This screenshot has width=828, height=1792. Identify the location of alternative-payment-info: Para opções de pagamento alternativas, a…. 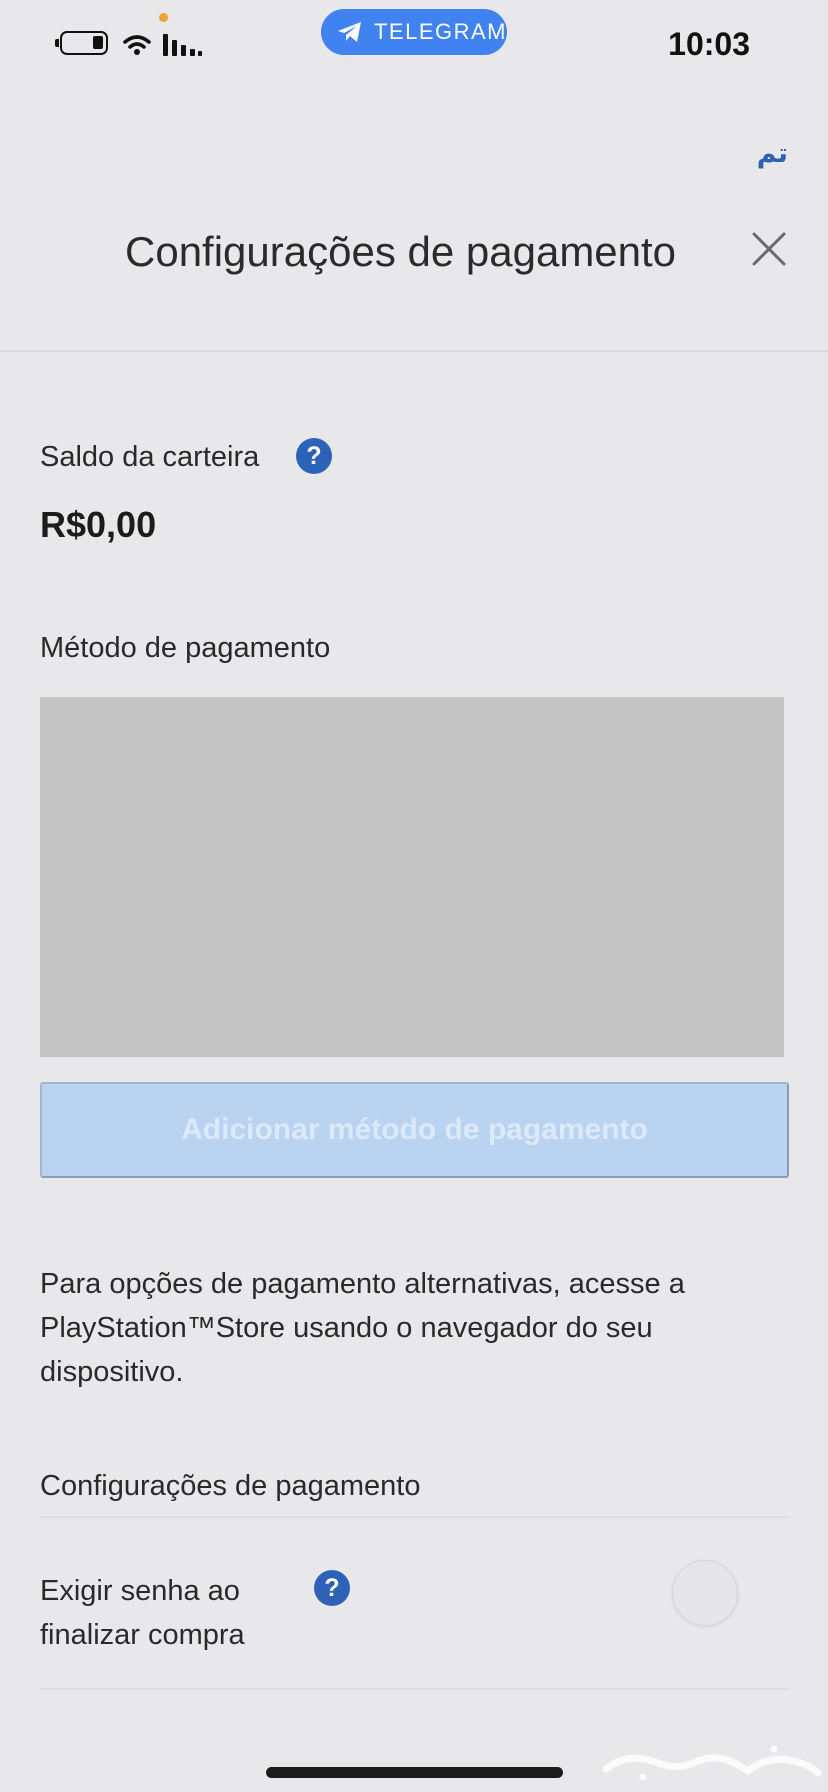
(362, 1328).